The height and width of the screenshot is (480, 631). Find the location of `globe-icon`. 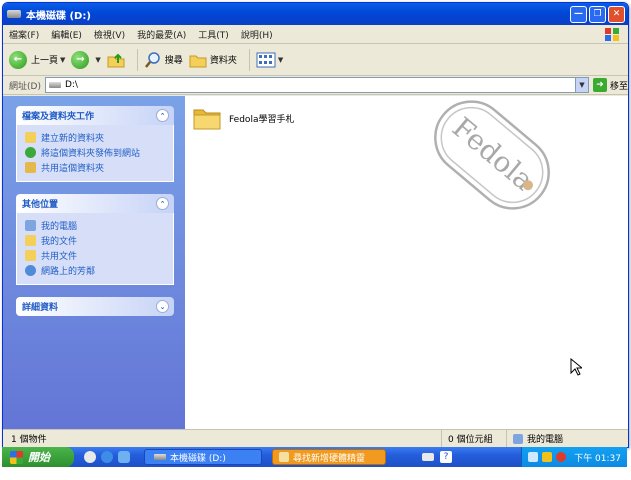

globe-icon is located at coordinates (30, 152).